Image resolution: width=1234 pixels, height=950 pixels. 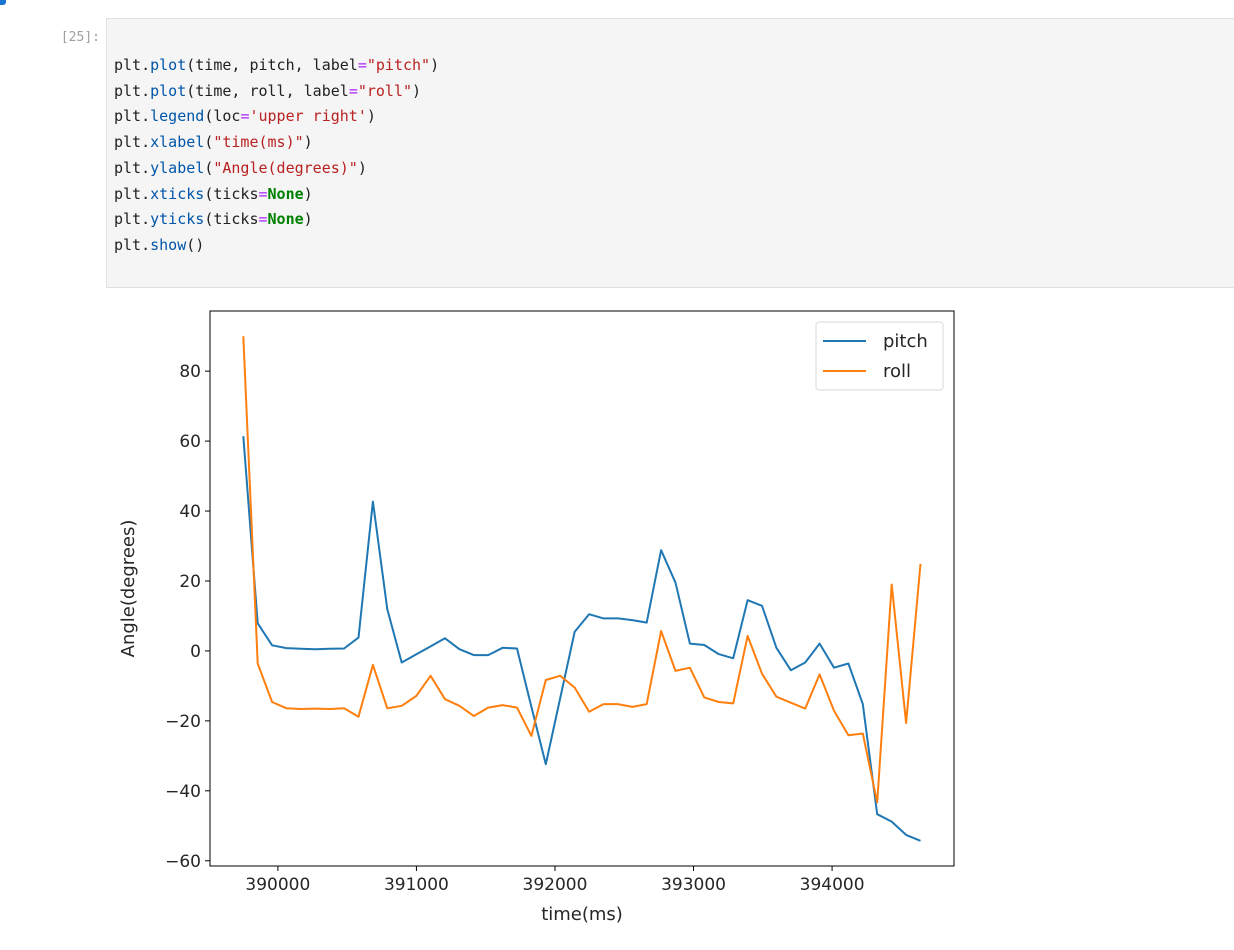 What do you see at coordinates (398, 65) in the screenshot?
I see `code-token-str: "pitch"` at bounding box center [398, 65].